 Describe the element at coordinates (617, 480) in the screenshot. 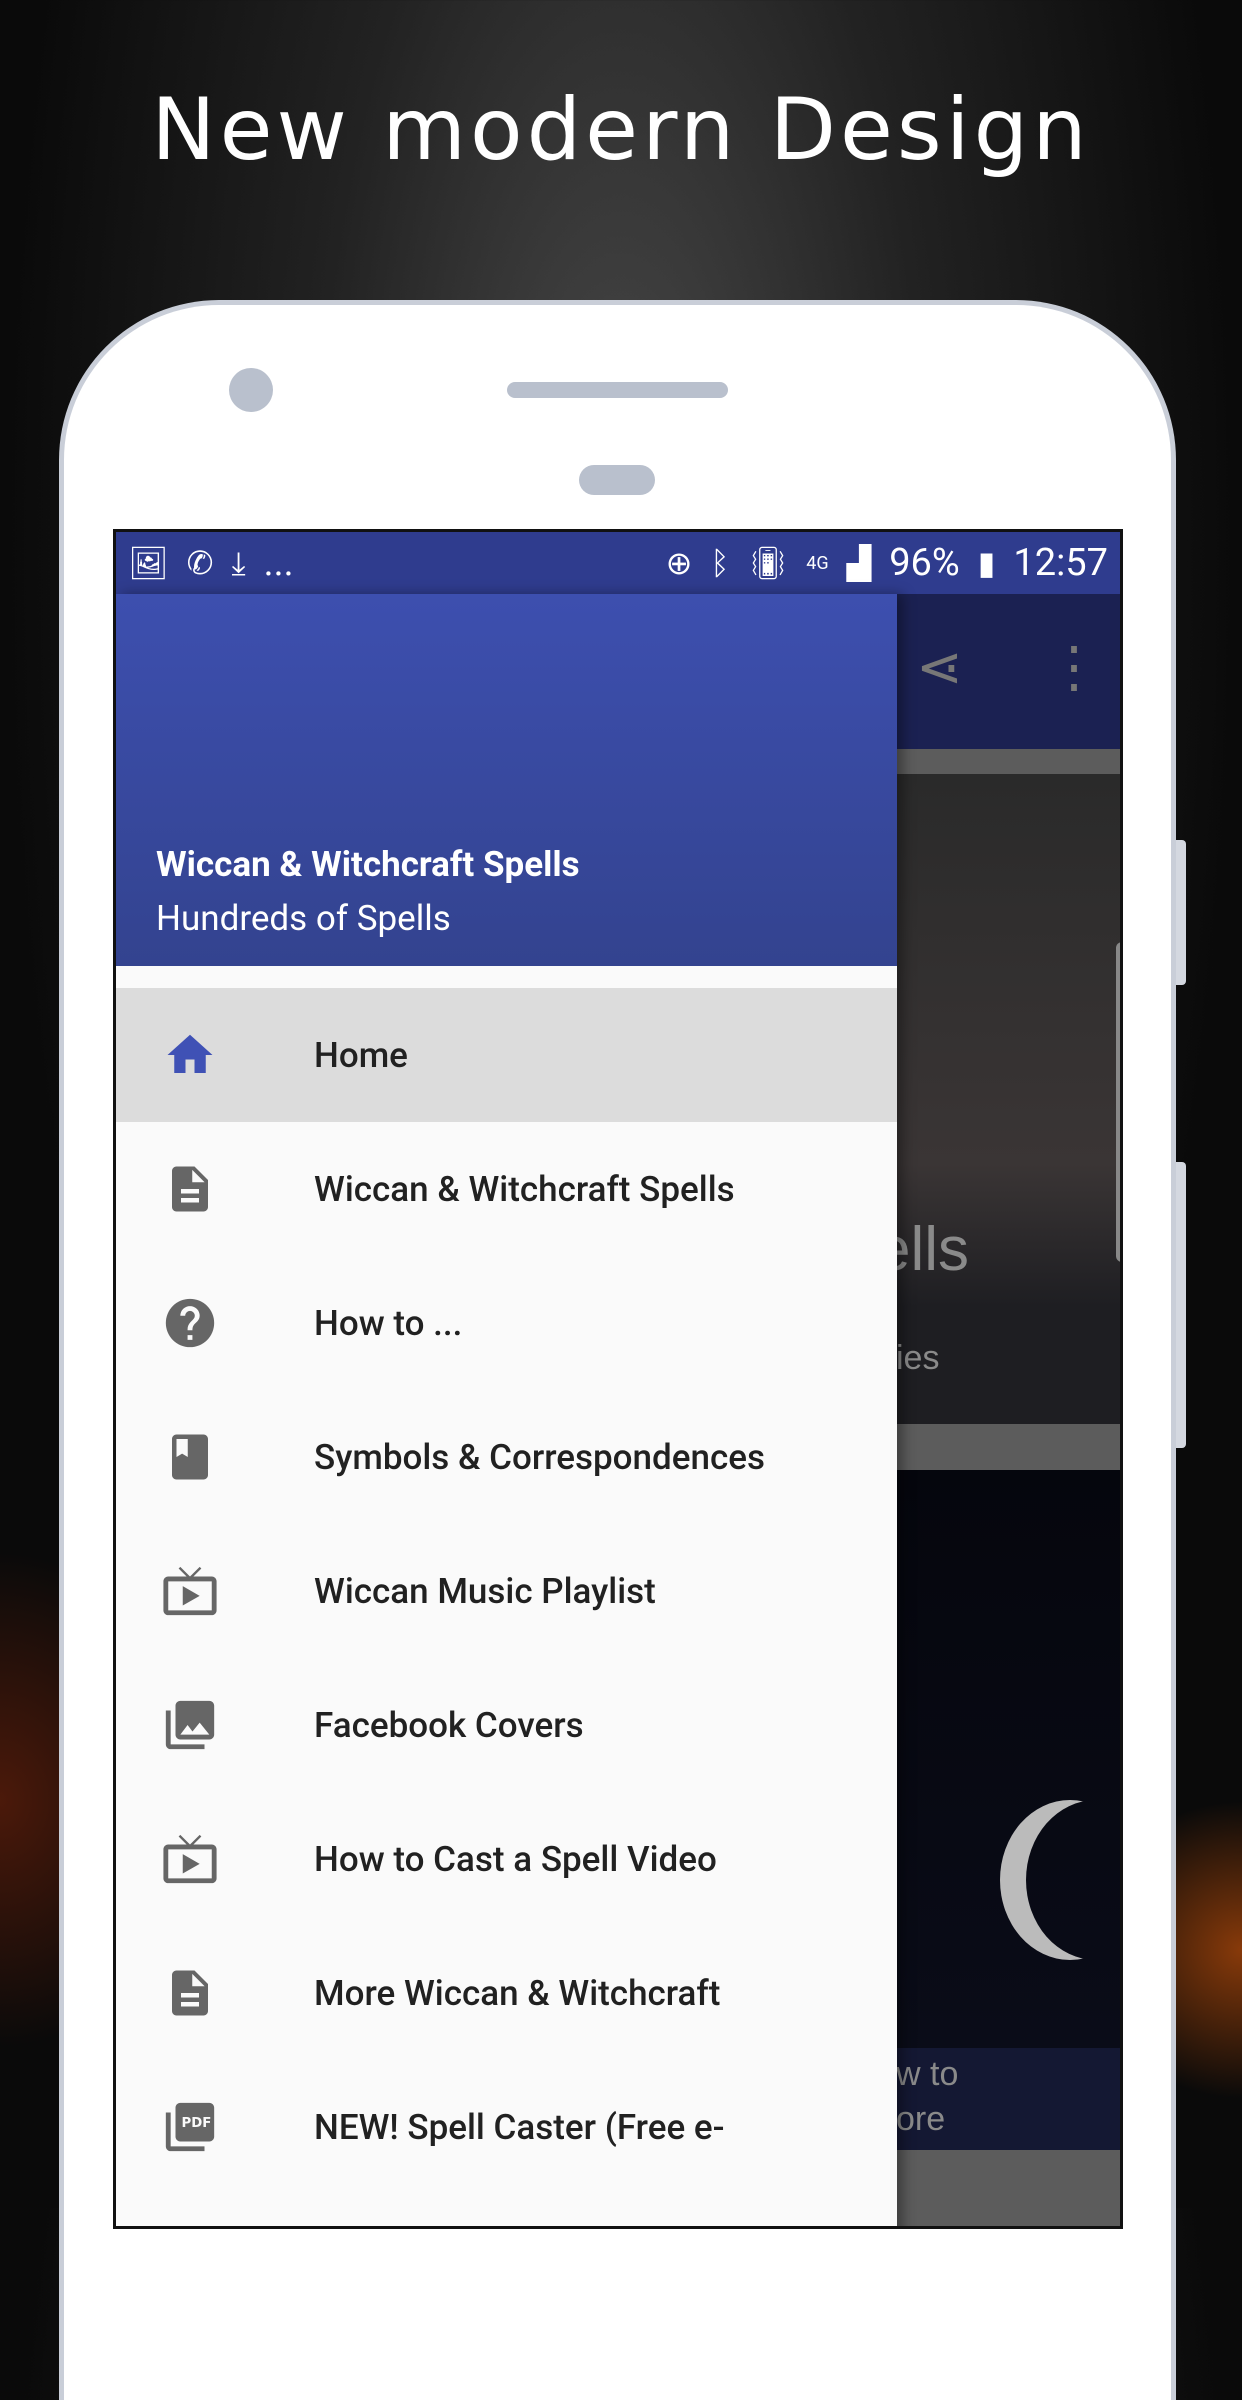

I see `proximity-sensor` at that location.